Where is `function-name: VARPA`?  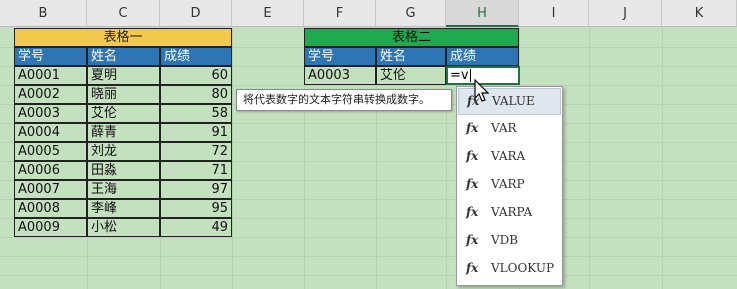
function-name: VARPA is located at coordinates (512, 212).